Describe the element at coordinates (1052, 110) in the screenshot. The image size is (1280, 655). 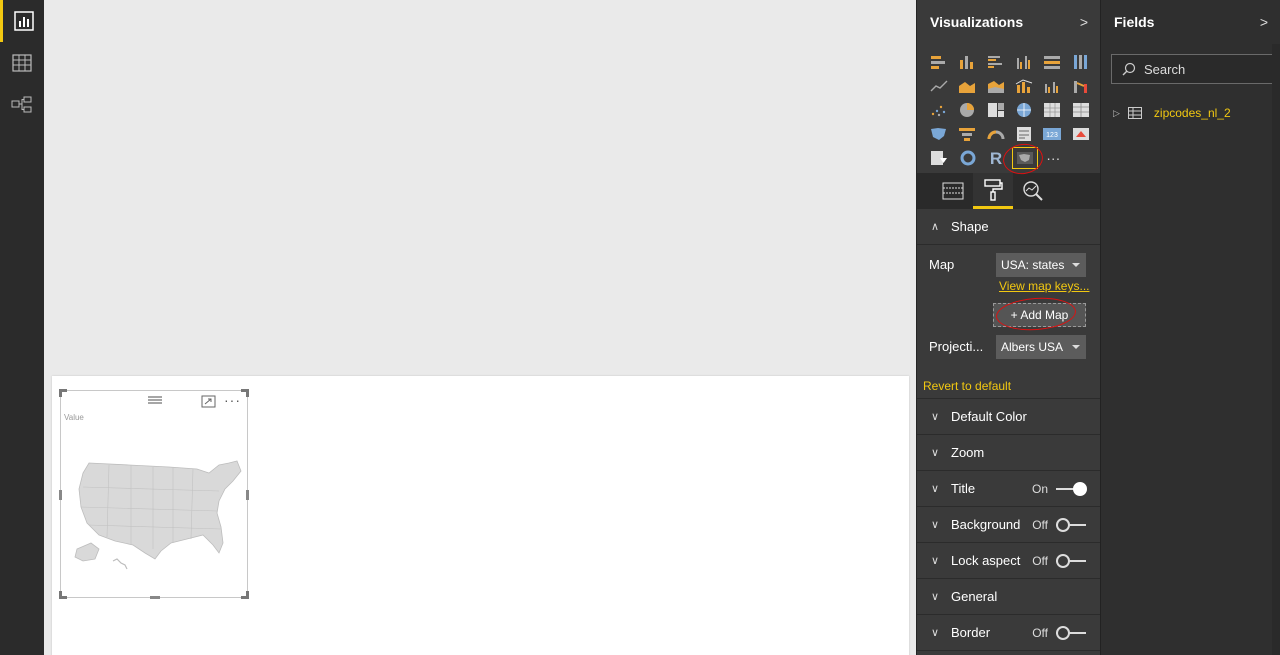
I see `filled-map-icon` at that location.